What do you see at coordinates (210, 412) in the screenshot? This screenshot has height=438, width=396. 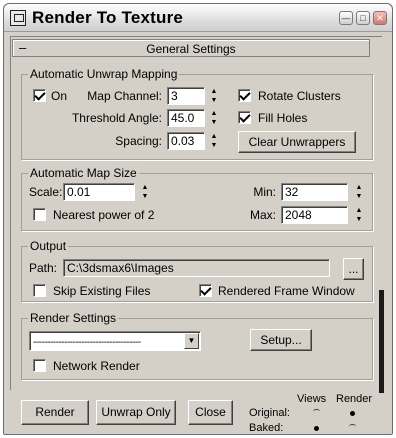 I see `close-button: Close` at bounding box center [210, 412].